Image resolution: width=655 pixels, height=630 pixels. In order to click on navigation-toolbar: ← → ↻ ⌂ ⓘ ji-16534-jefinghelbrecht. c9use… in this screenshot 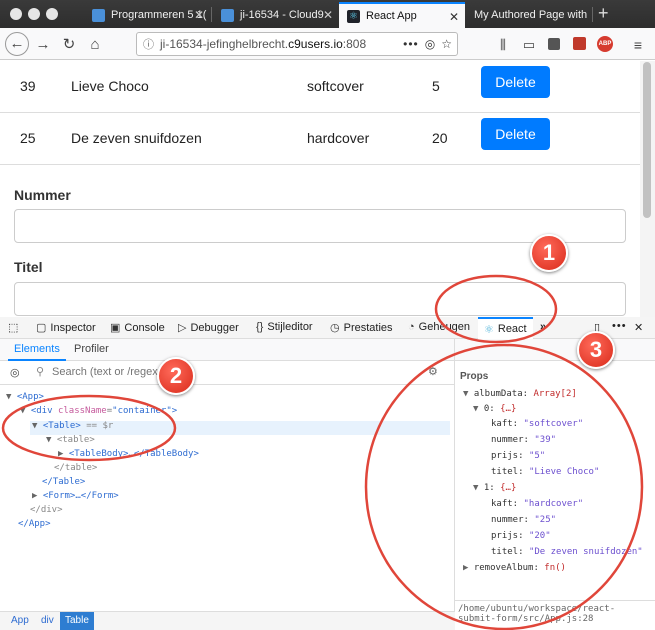, I will do `click(327, 44)`.